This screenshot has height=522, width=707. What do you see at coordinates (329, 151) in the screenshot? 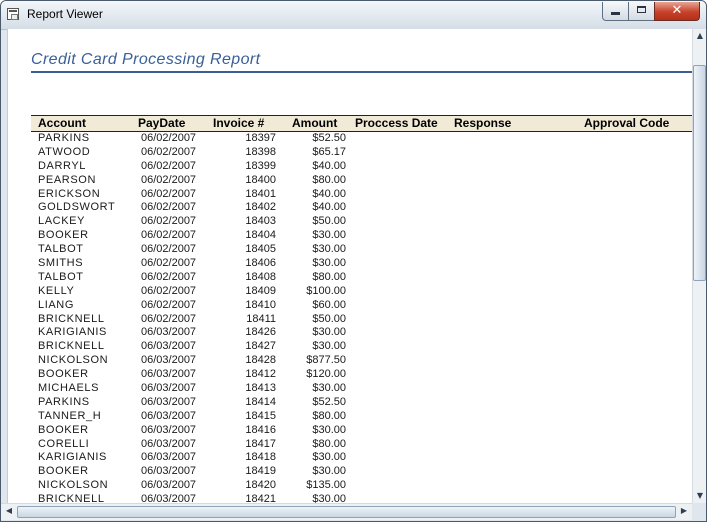
I see `cell-amount: $65.17` at bounding box center [329, 151].